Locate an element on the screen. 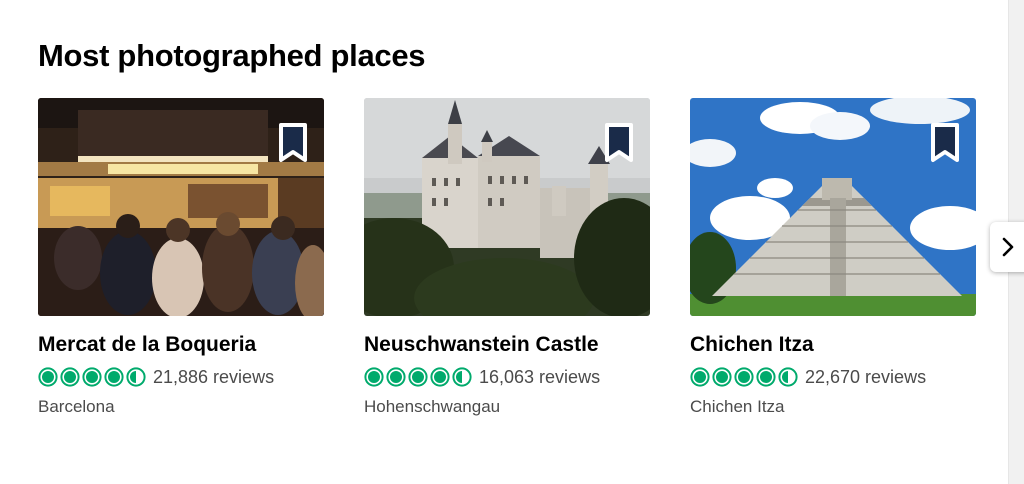  chevron-right-icon is located at coordinates (1008, 247).